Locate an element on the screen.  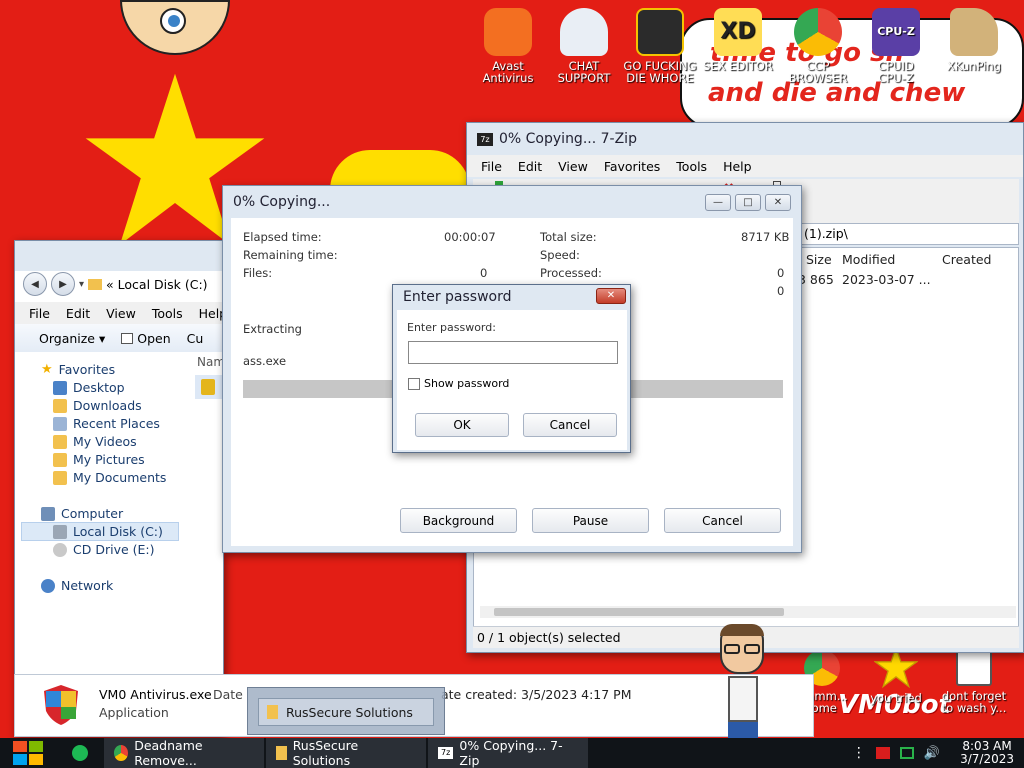
drive-icon is located at coordinates (60, 531).